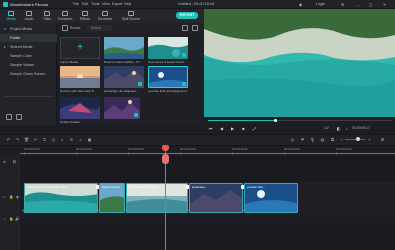 The width and height of the screenshot is (395, 250). I want to click on tab-titles: Titles, so click(47, 16).